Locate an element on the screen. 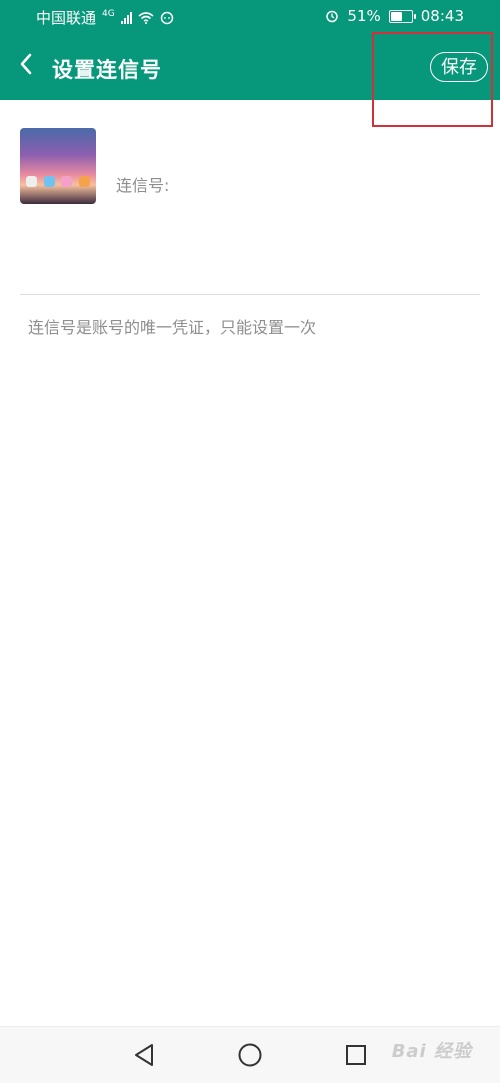 This screenshot has width=500, height=1083. back-button is located at coordinates (26, 64).